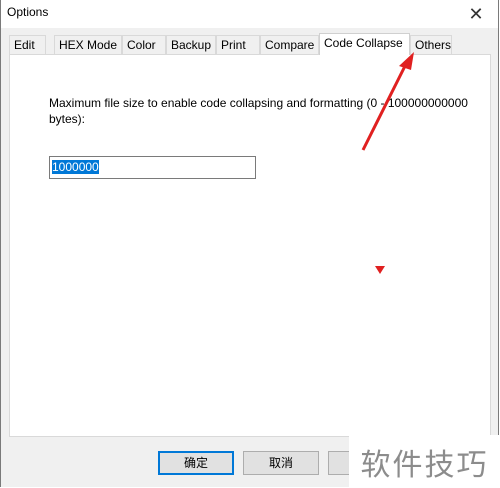 The image size is (500, 488). Describe the element at coordinates (387, 101) in the screenshot. I see `annotation-arrow` at that location.